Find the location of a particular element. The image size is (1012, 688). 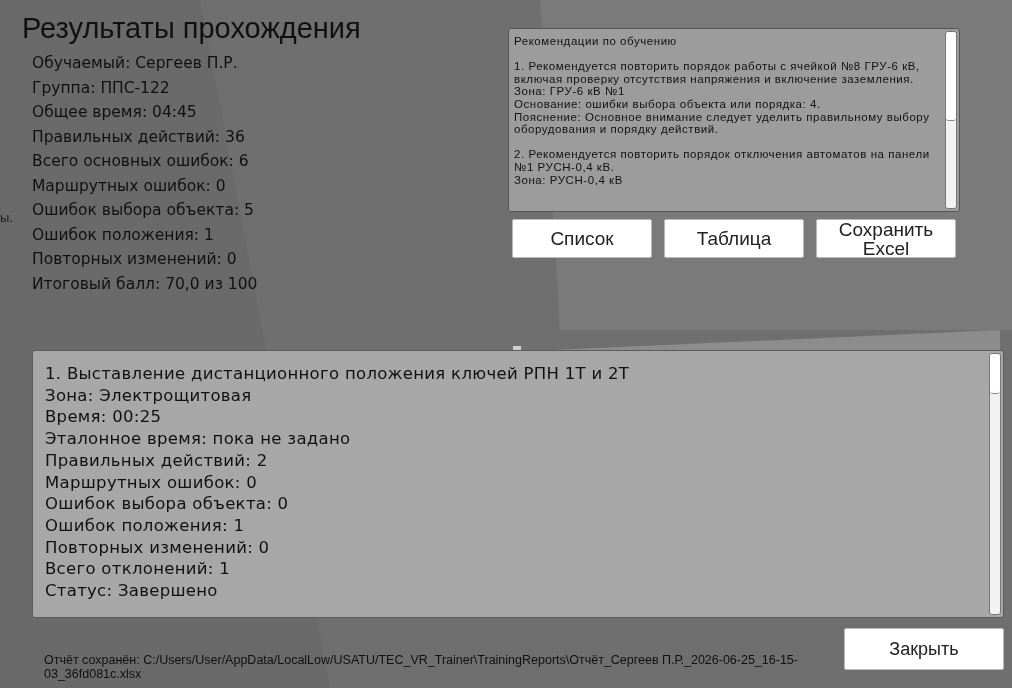

detail-line: Правильных действий: 2 is located at coordinates (157, 460).